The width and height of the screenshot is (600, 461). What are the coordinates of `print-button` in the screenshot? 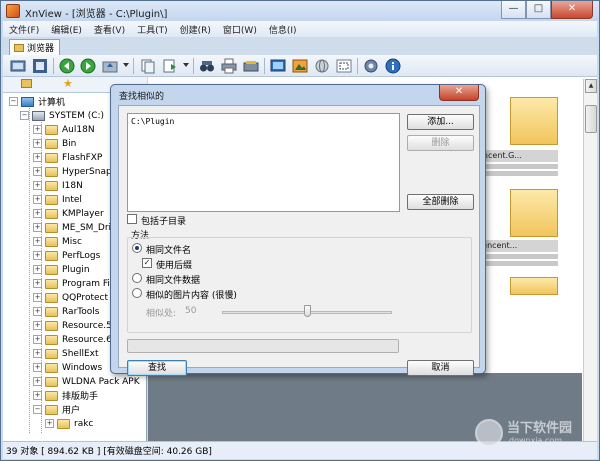 It's located at (229, 66).